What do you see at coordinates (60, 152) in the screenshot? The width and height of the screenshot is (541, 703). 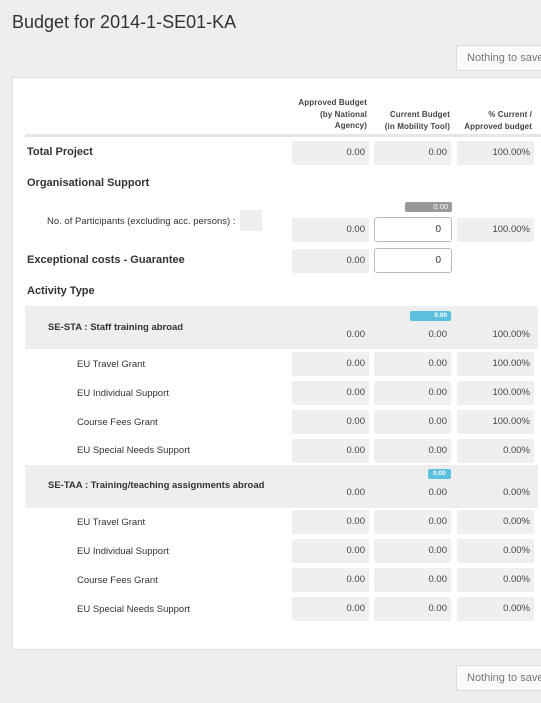 I see `total-project-label: Total Project` at bounding box center [60, 152].